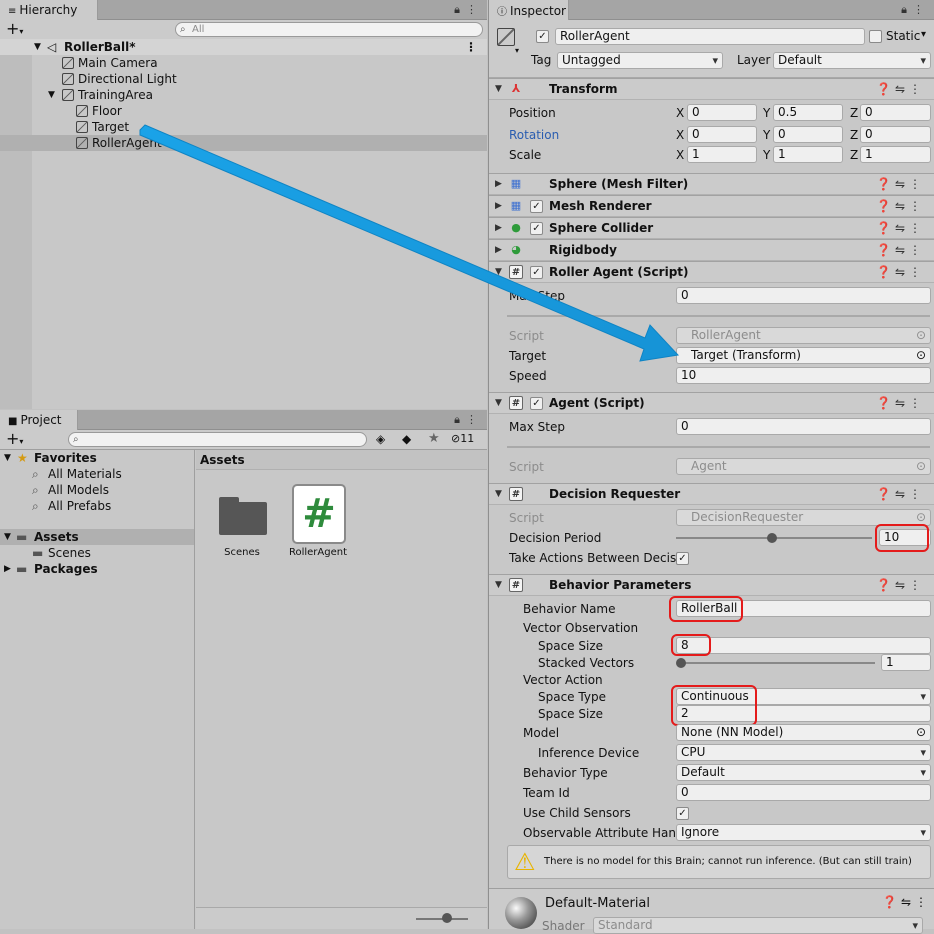 The width and height of the screenshot is (934, 934). I want to click on arrow-shape, so click(409, 243).